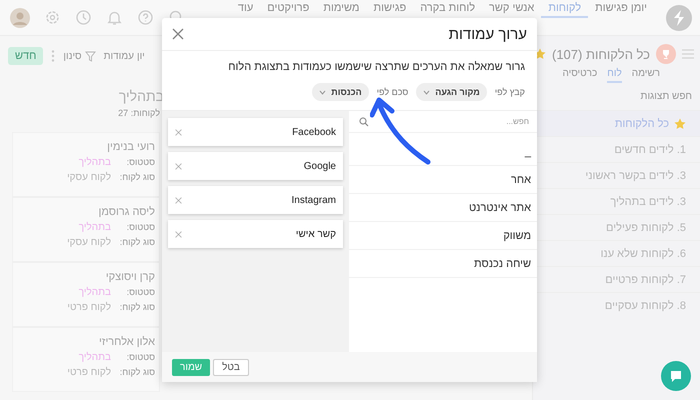 This screenshot has height=400, width=700. What do you see at coordinates (646, 74) in the screenshot?
I see `view-tab: רשימה` at bounding box center [646, 74].